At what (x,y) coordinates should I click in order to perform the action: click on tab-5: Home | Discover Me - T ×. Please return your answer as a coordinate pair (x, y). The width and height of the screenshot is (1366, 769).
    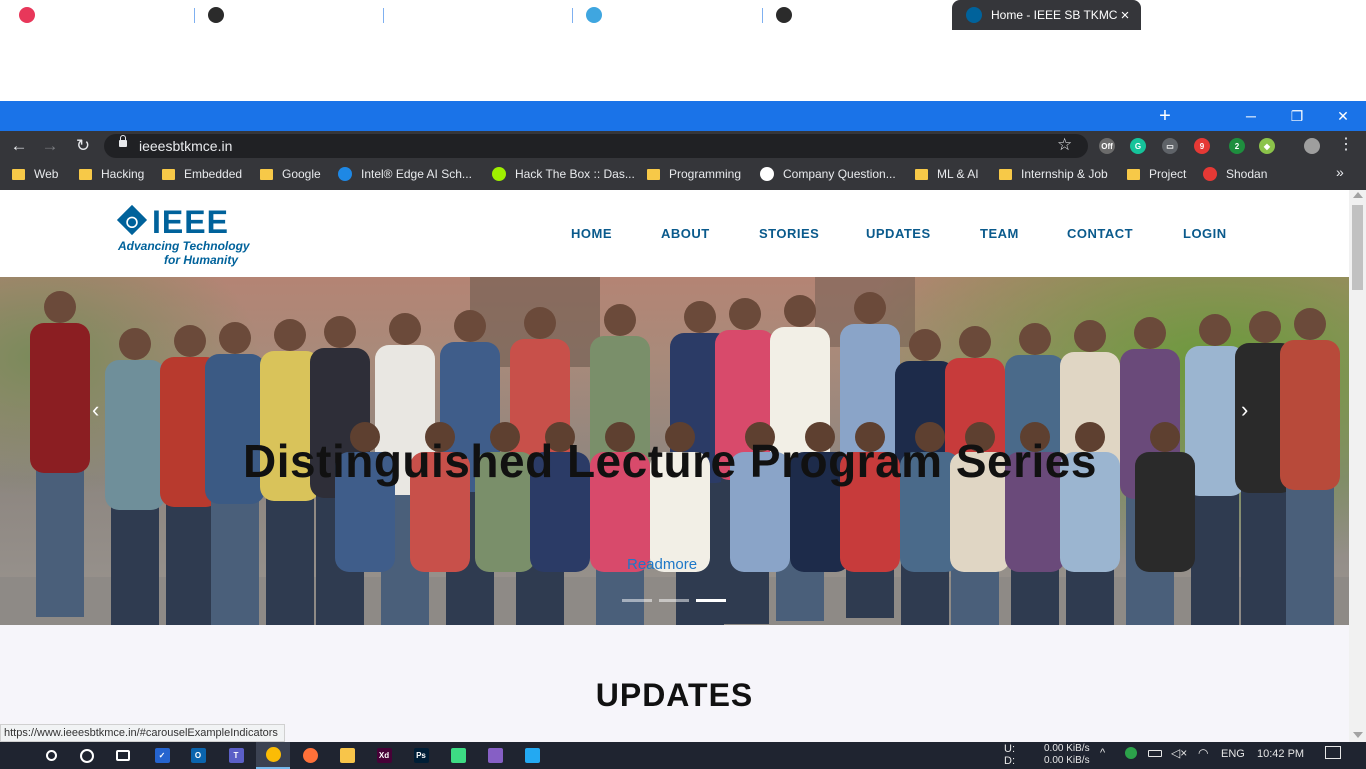
    Looking at the image, I should click on (856, 15).